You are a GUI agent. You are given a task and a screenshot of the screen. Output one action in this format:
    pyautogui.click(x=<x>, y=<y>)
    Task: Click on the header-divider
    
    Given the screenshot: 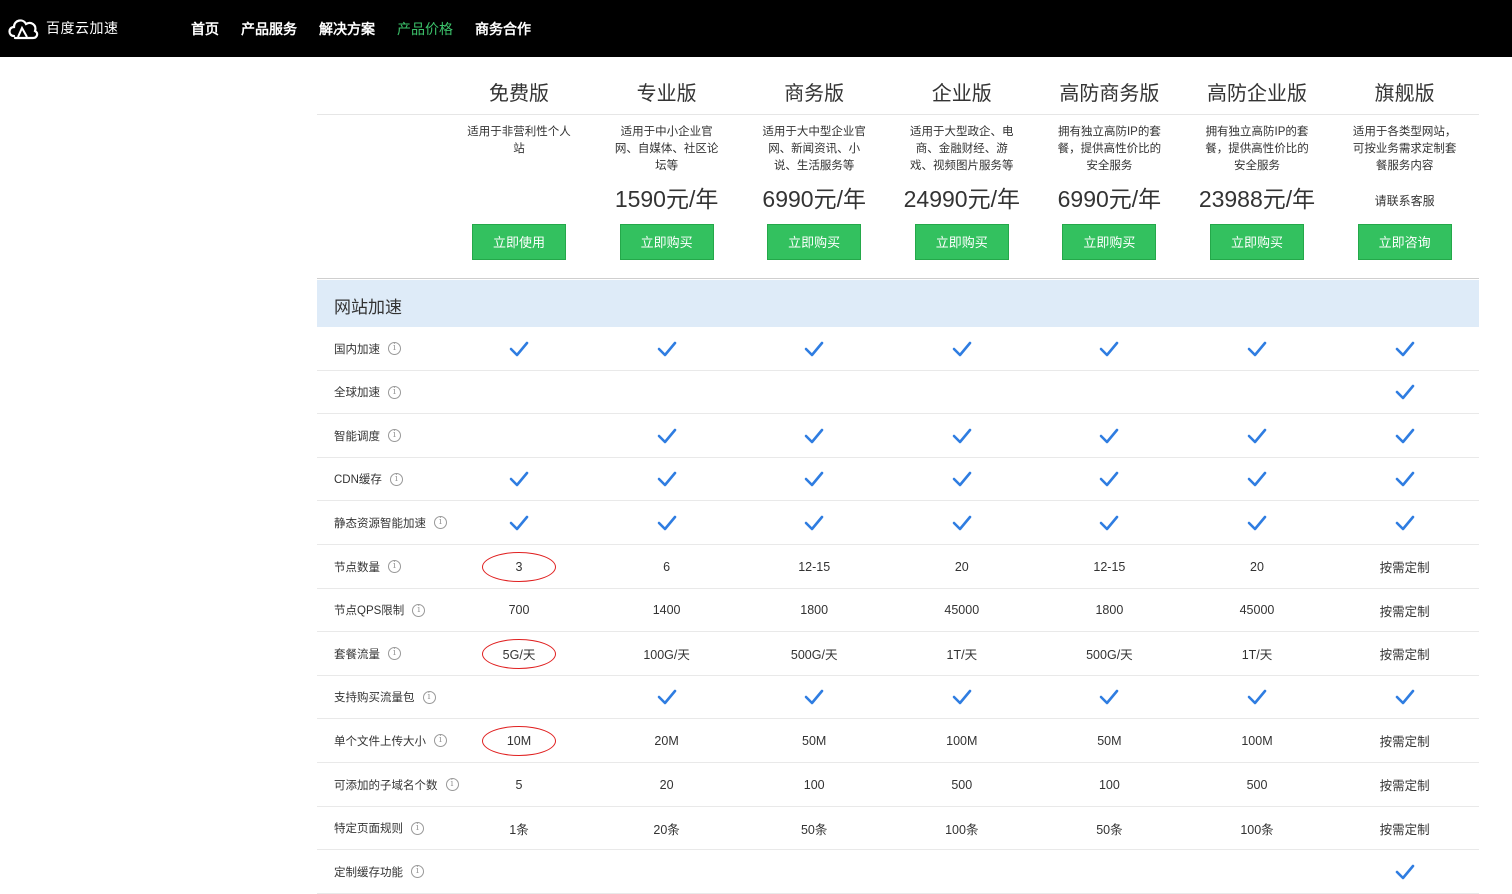 What is the action you would take?
    pyautogui.click(x=898, y=114)
    